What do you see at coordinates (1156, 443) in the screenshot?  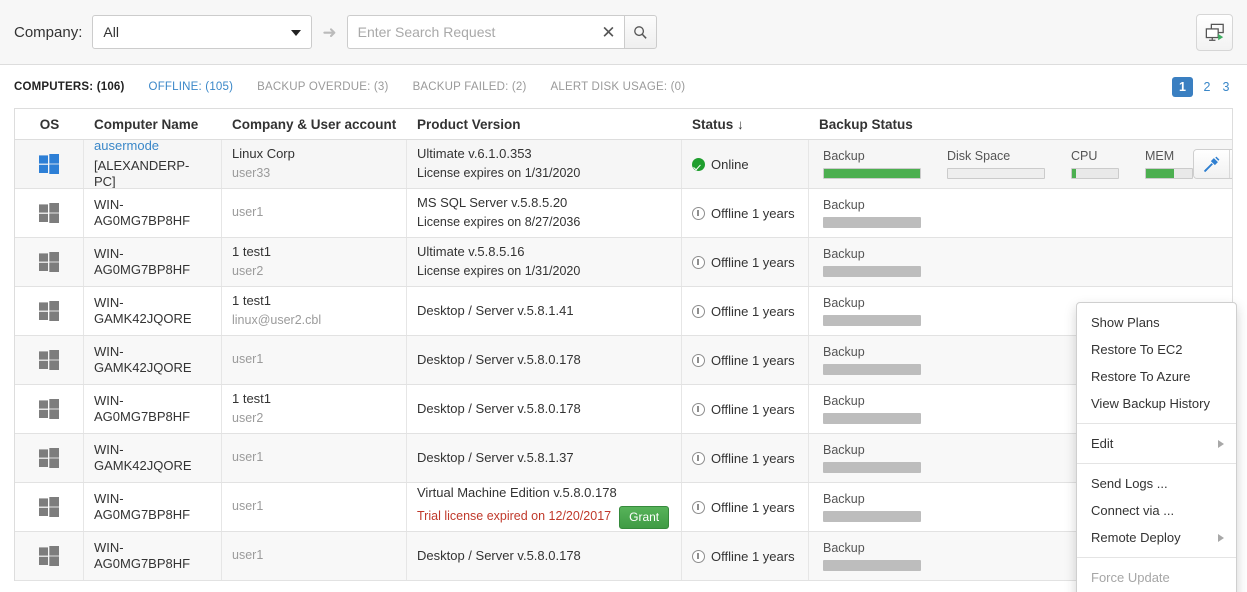 I see `menu-item-edit: Edit` at bounding box center [1156, 443].